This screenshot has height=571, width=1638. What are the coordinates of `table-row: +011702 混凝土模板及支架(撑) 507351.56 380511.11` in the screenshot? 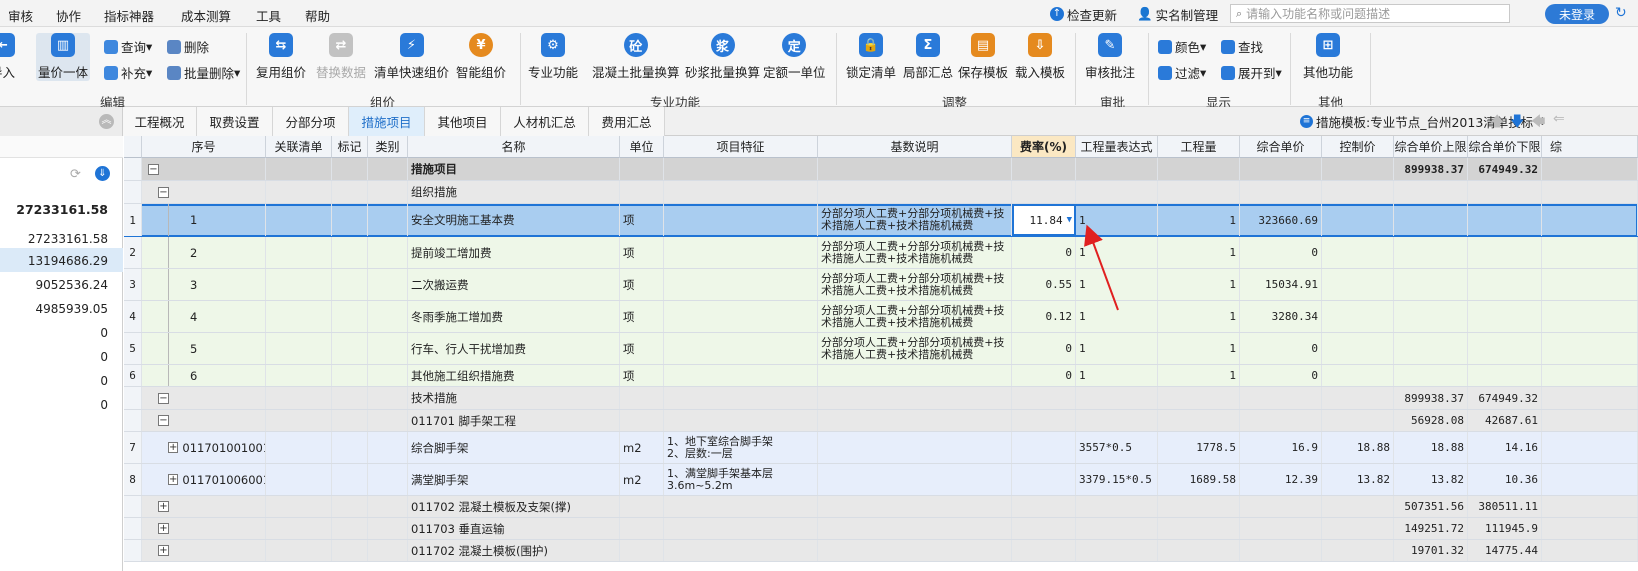 It's located at (881, 507).